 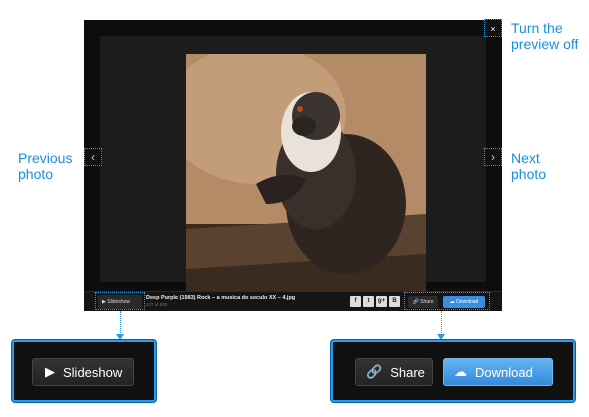 What do you see at coordinates (545, 36) in the screenshot?
I see `callout-close: Turn the preview off` at bounding box center [545, 36].